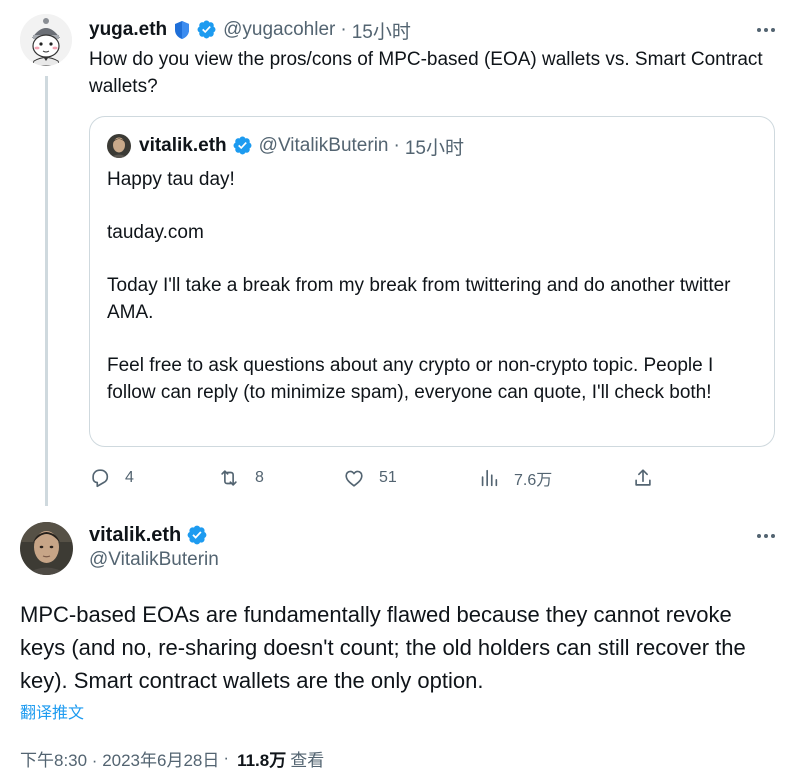 Image resolution: width=796 pixels, height=784 pixels. Describe the element at coordinates (262, 760) in the screenshot. I see `view-count: 11.8万` at that location.